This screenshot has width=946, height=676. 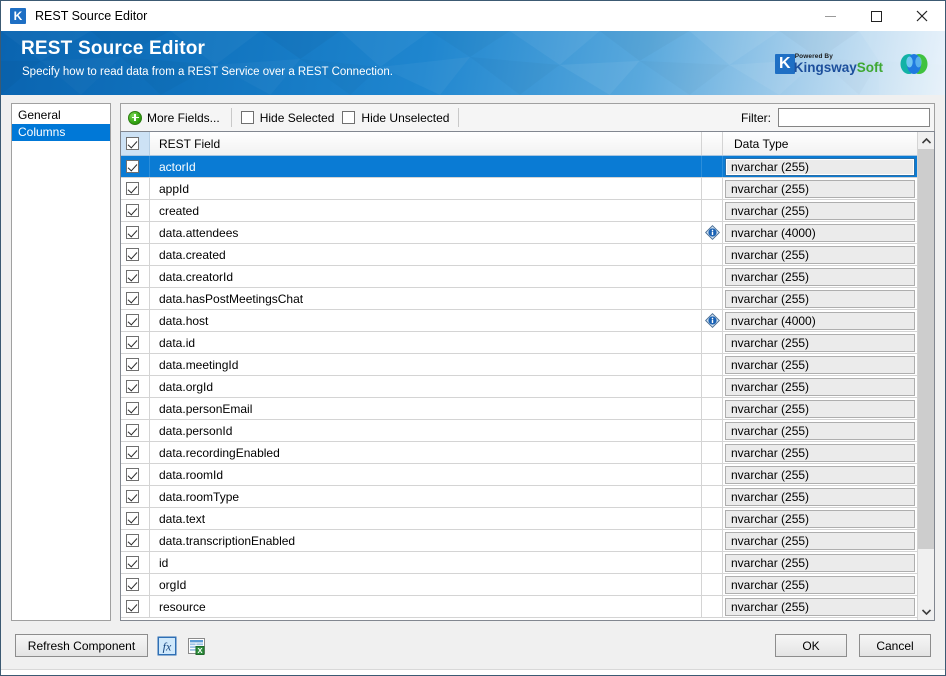 I want to click on table-row: orgId nvarchar (255), so click(x=519, y=585).